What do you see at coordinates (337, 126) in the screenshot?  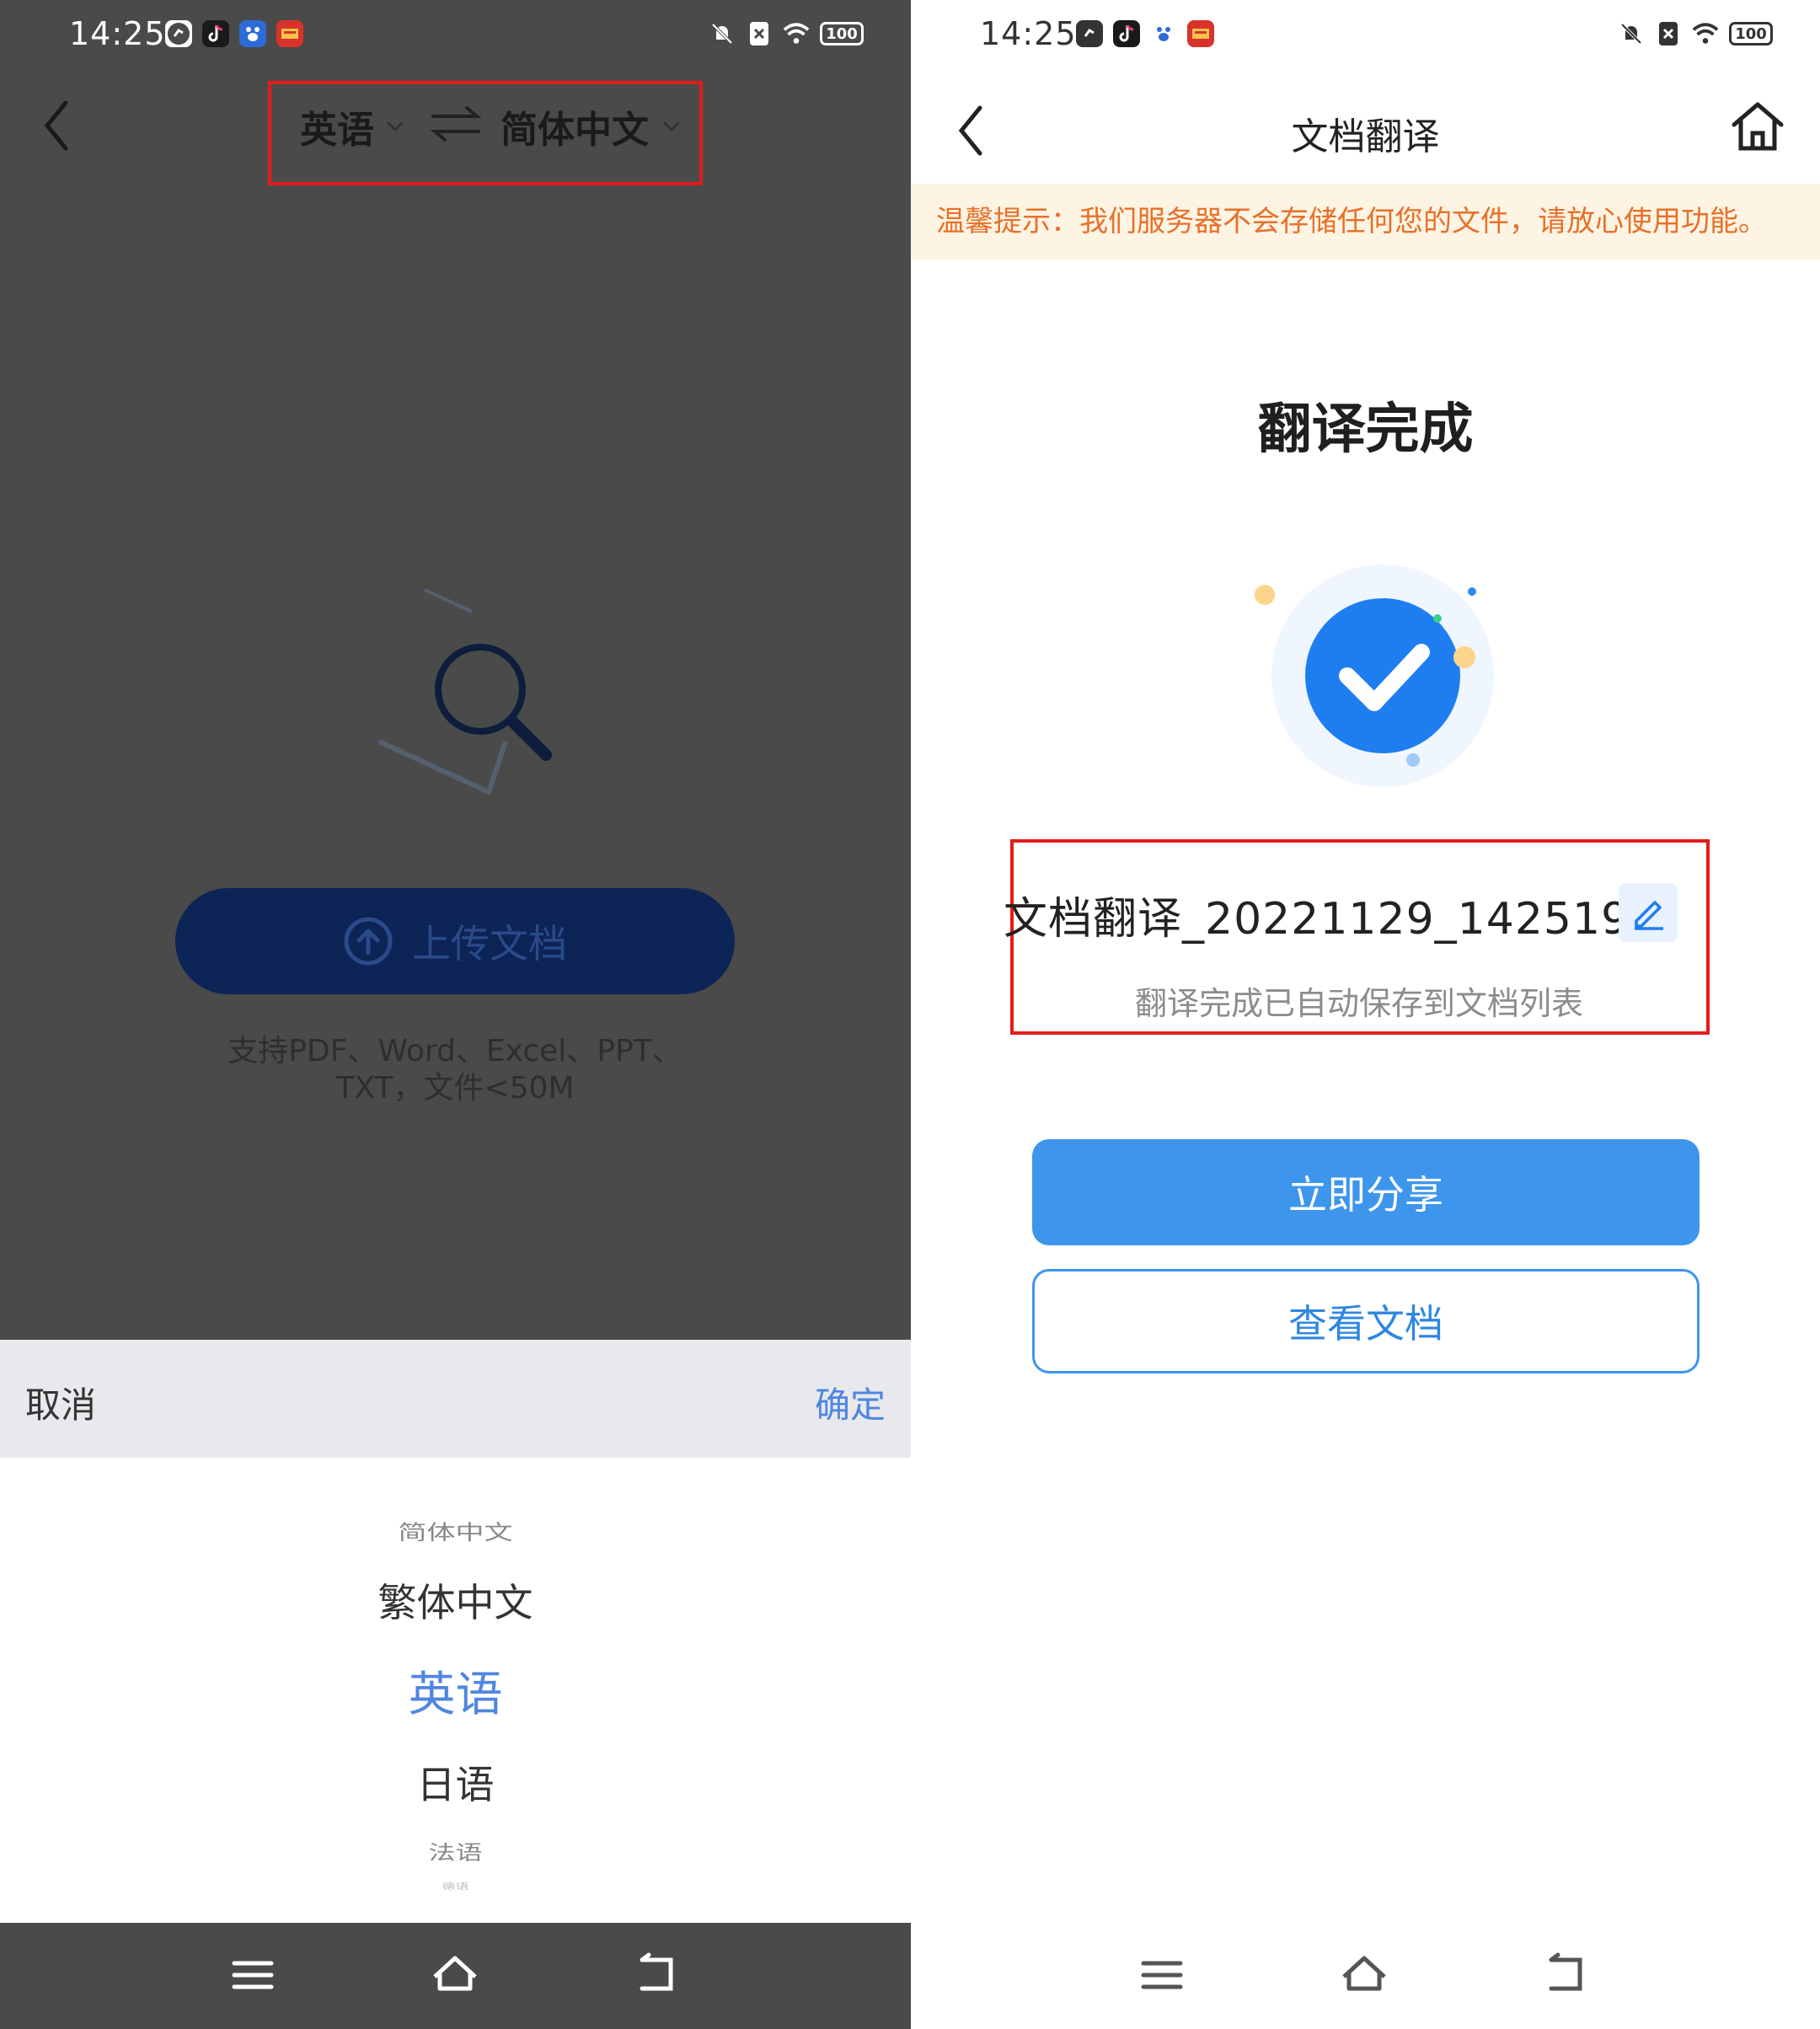 I see `source-language: 英语` at bounding box center [337, 126].